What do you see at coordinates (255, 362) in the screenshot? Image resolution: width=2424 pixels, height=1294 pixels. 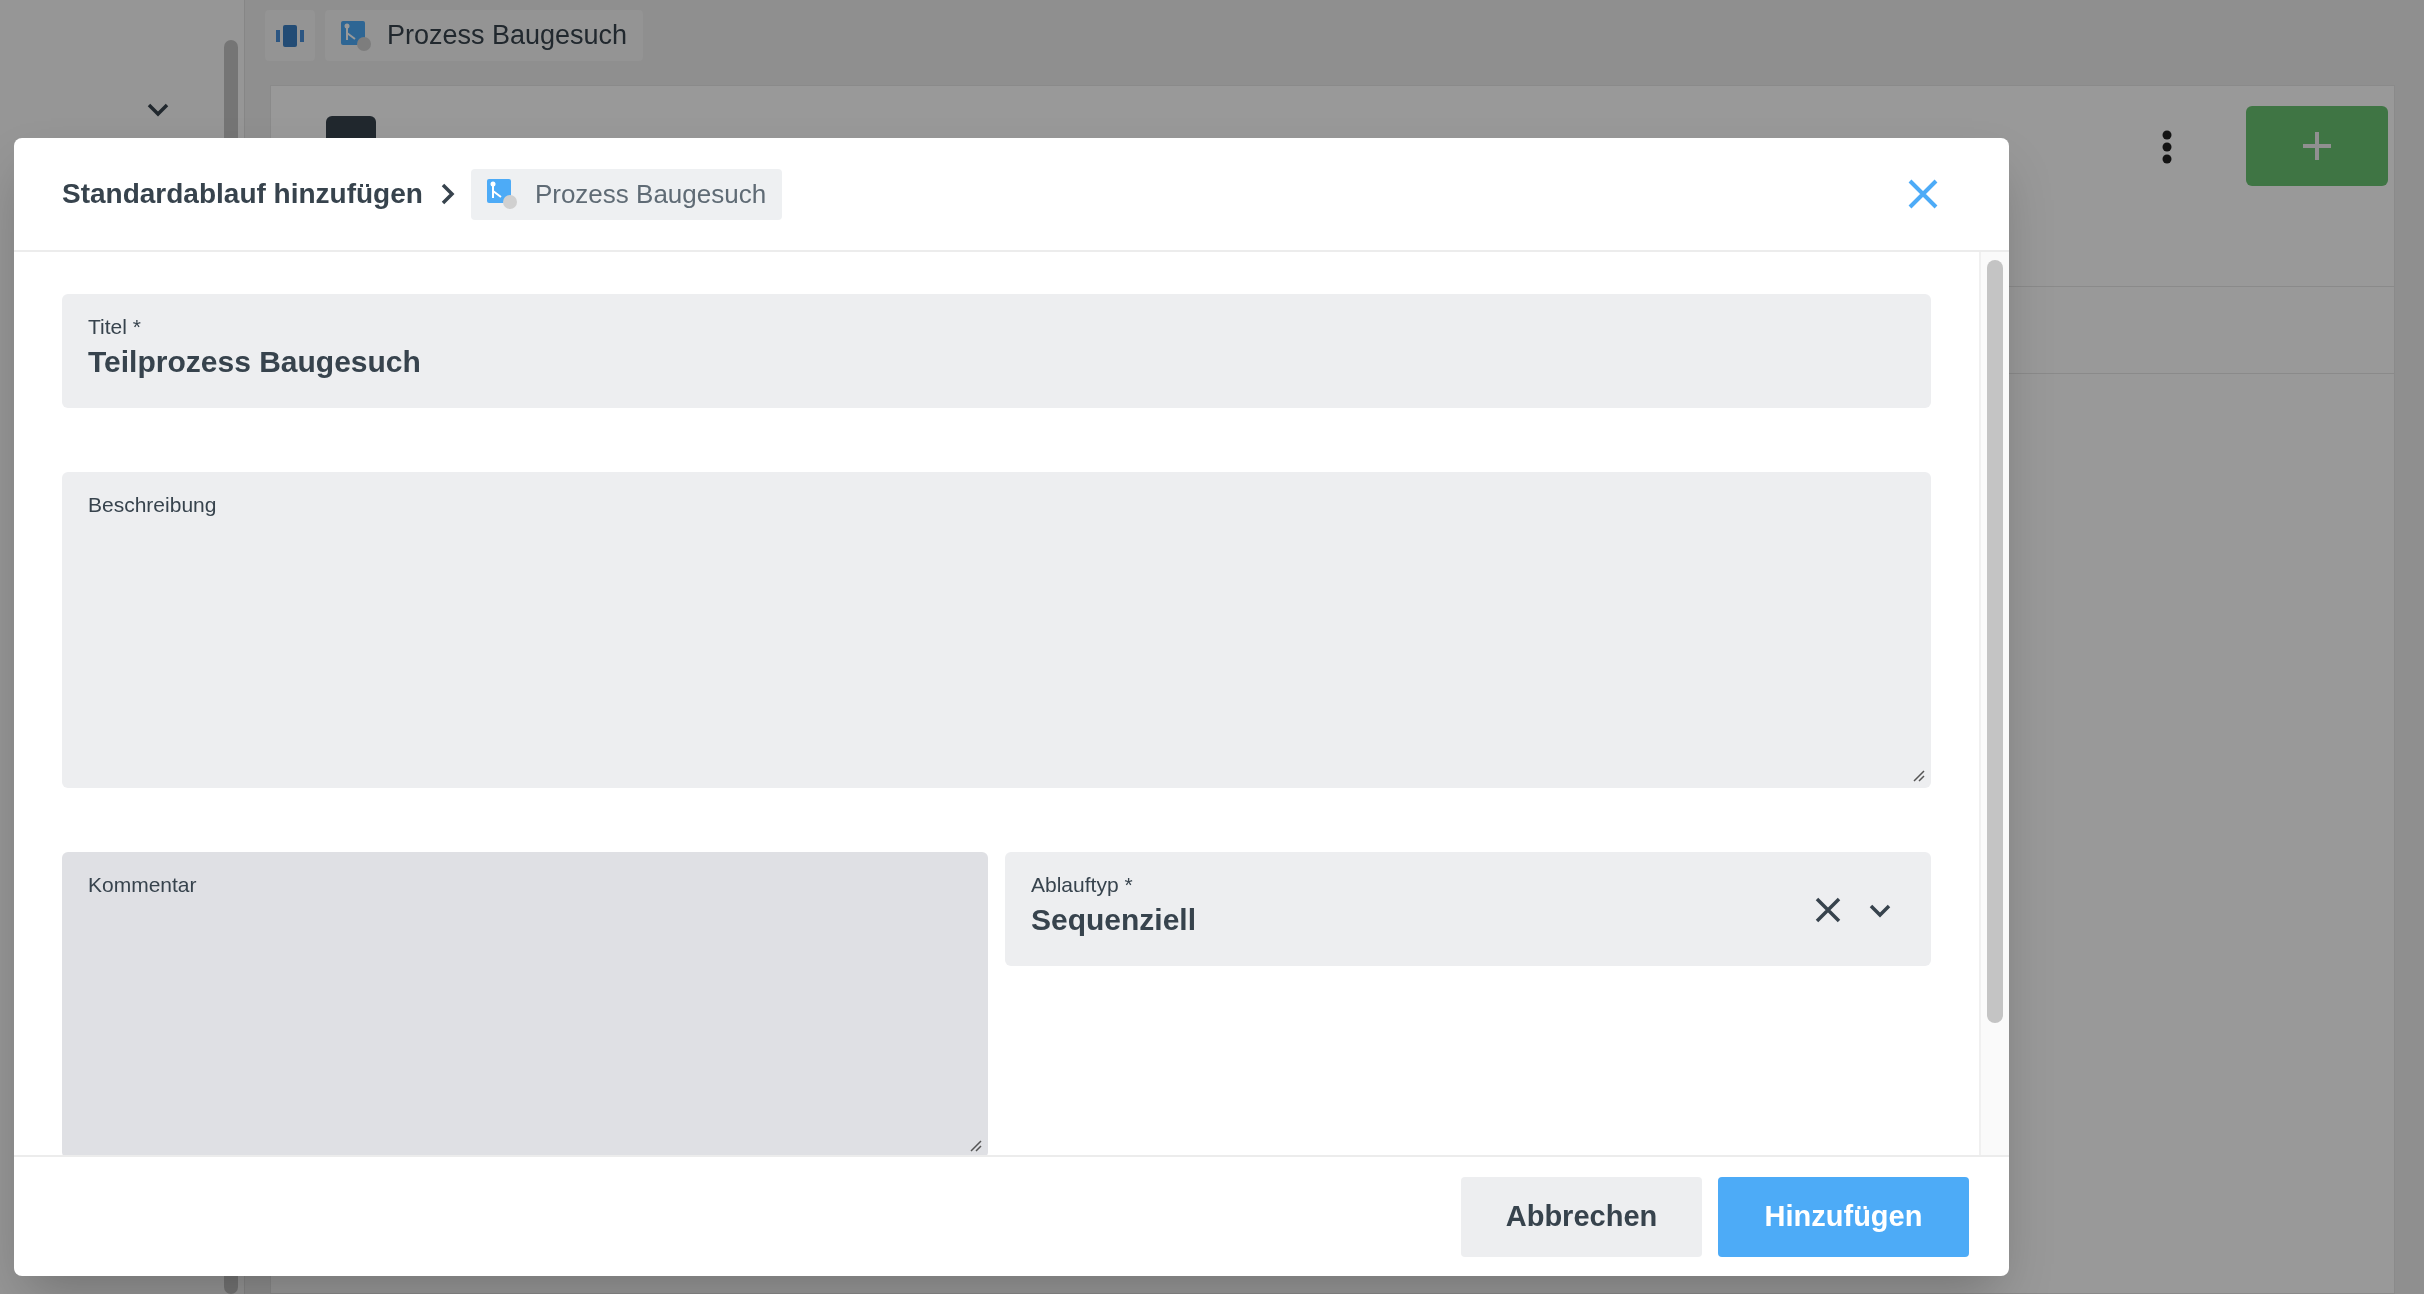 I see `field-value: Teilprozess Baugesuch` at bounding box center [255, 362].